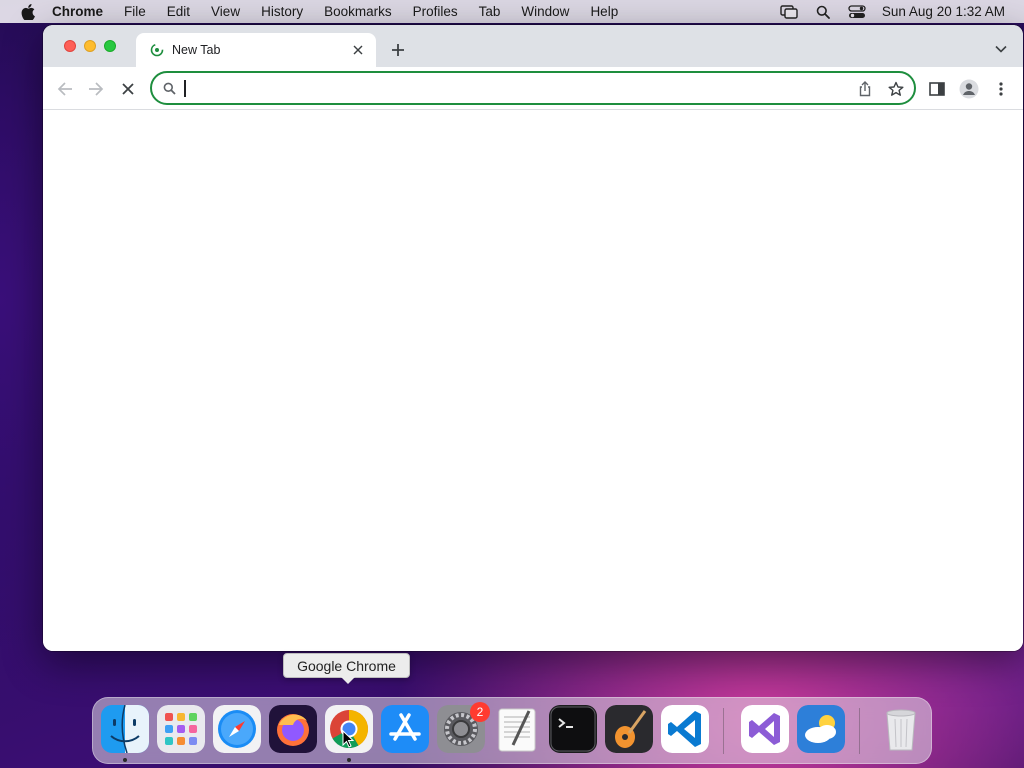 Image resolution: width=1024 pixels, height=768 pixels. Describe the element at coordinates (604, 11) in the screenshot. I see `menu-help: Help` at that location.